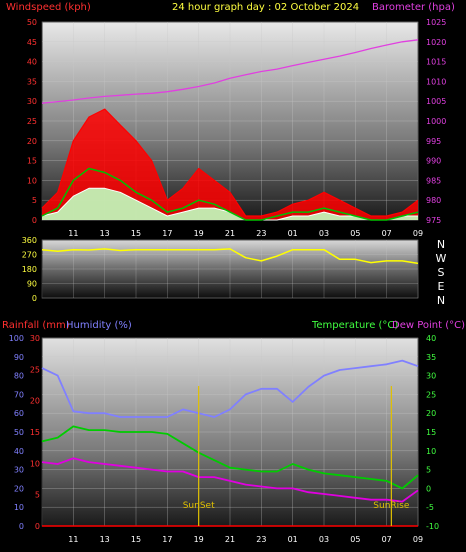 The image size is (466, 552). I want to click on wind-tick-label: 15, so click(32, 161).